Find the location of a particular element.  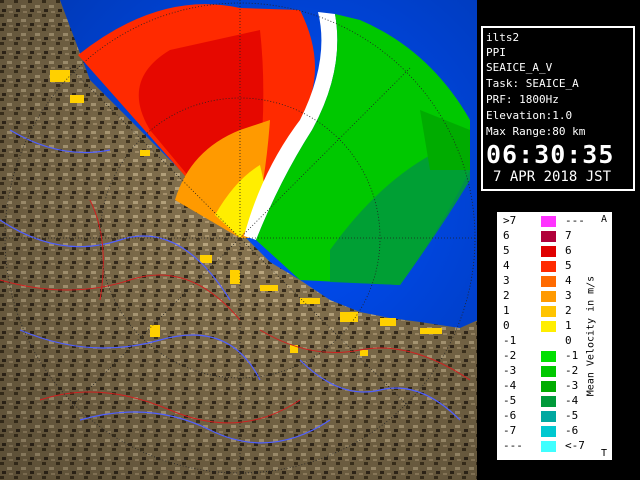

legend-row-max: 0 is located at coordinates (568, 340).